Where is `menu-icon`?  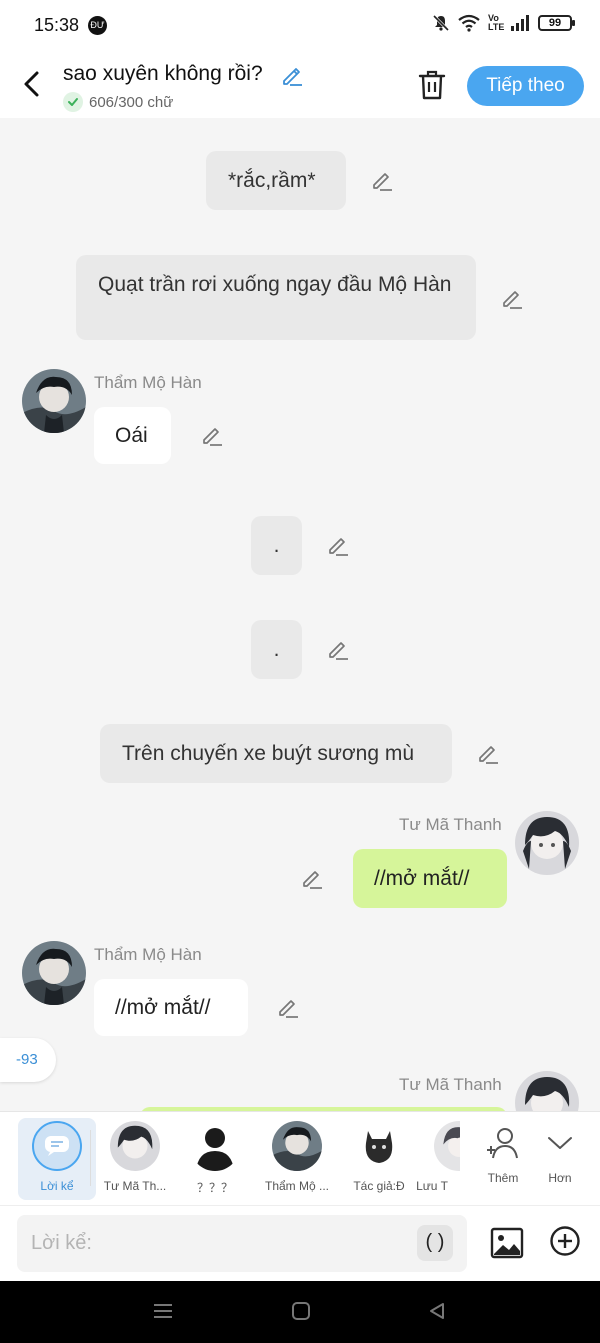
menu-icon is located at coordinates (163, 1311).